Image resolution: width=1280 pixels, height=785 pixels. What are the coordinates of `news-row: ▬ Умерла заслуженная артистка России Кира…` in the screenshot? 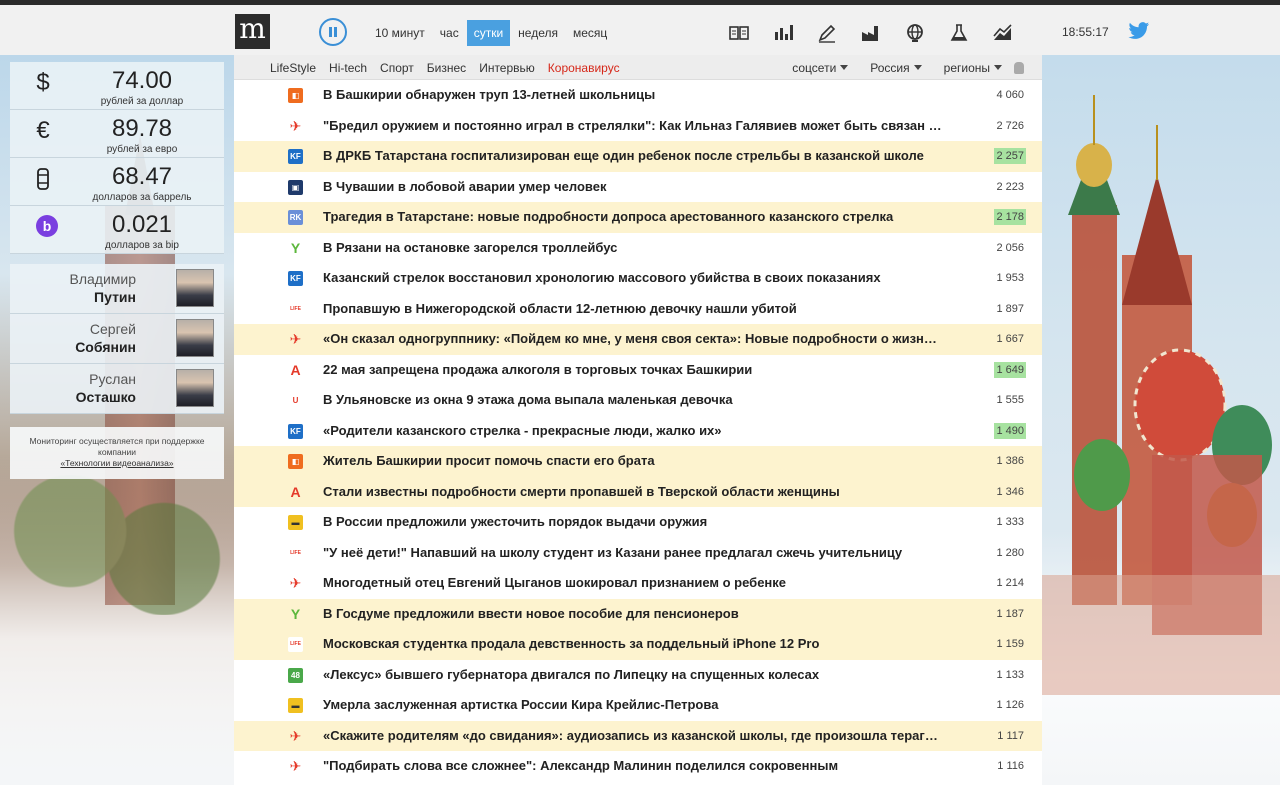 It's located at (638, 705).